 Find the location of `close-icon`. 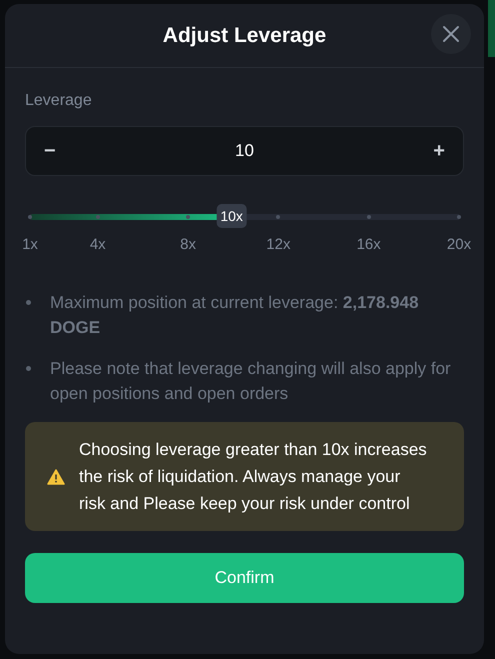

close-icon is located at coordinates (451, 34).